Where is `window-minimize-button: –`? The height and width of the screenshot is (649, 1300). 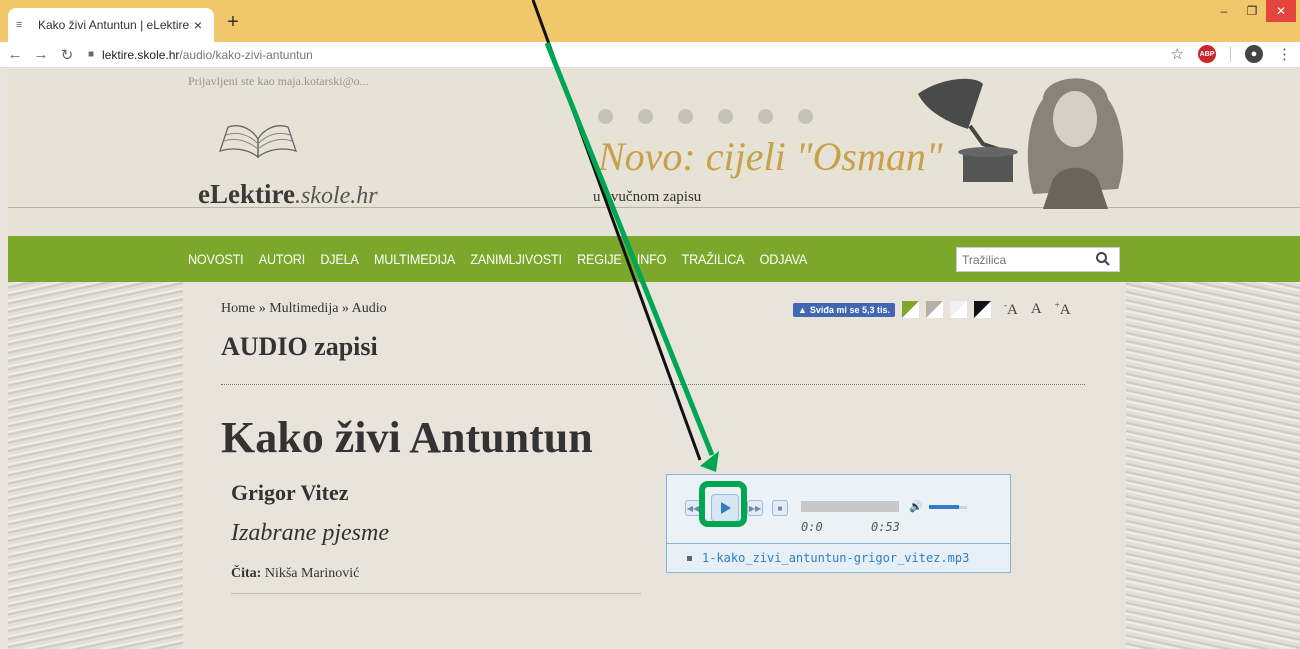
window-minimize-button: – is located at coordinates (1224, 11).